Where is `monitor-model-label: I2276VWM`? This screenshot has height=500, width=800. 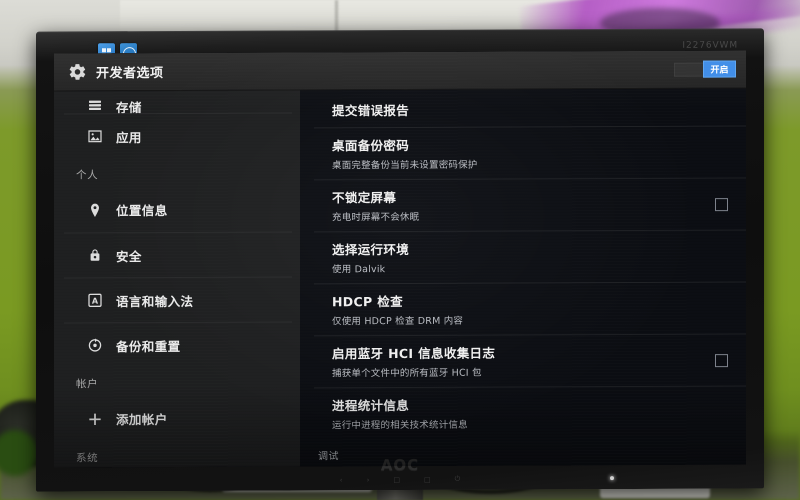 monitor-model-label: I2276VWM is located at coordinates (710, 45).